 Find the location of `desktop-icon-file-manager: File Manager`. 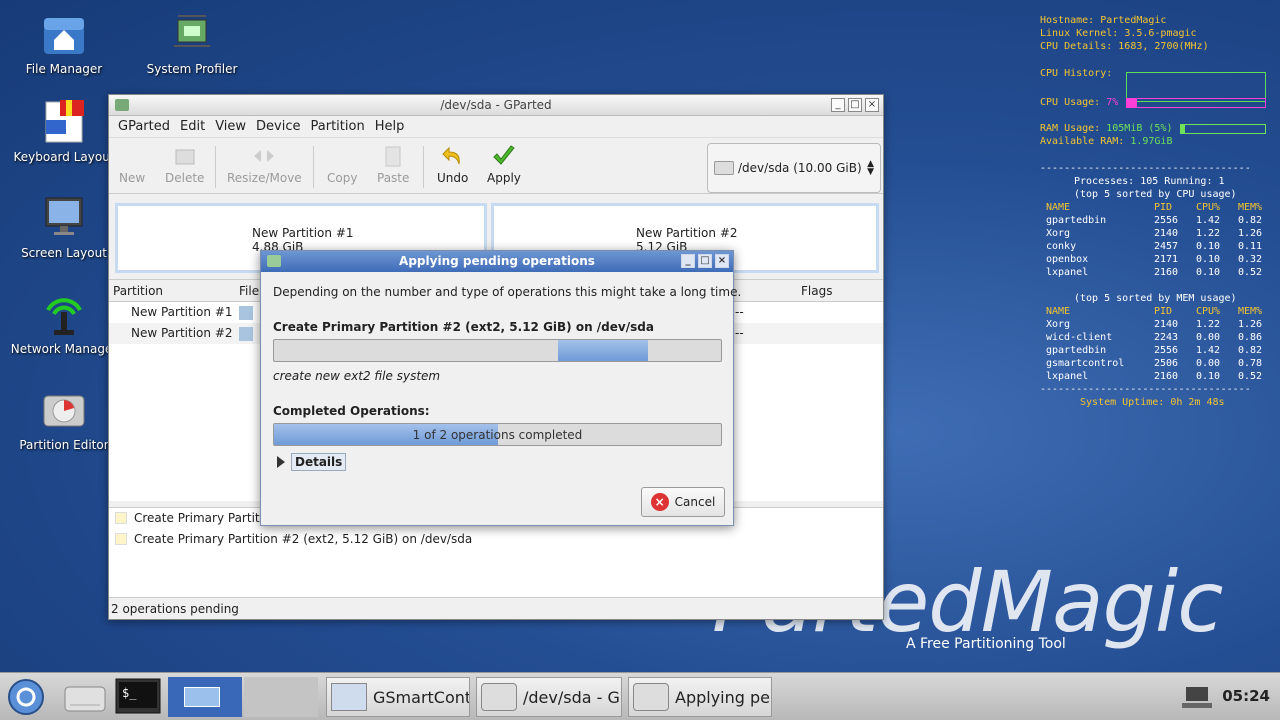

desktop-icon-file-manager: File Manager is located at coordinates (64, 43).